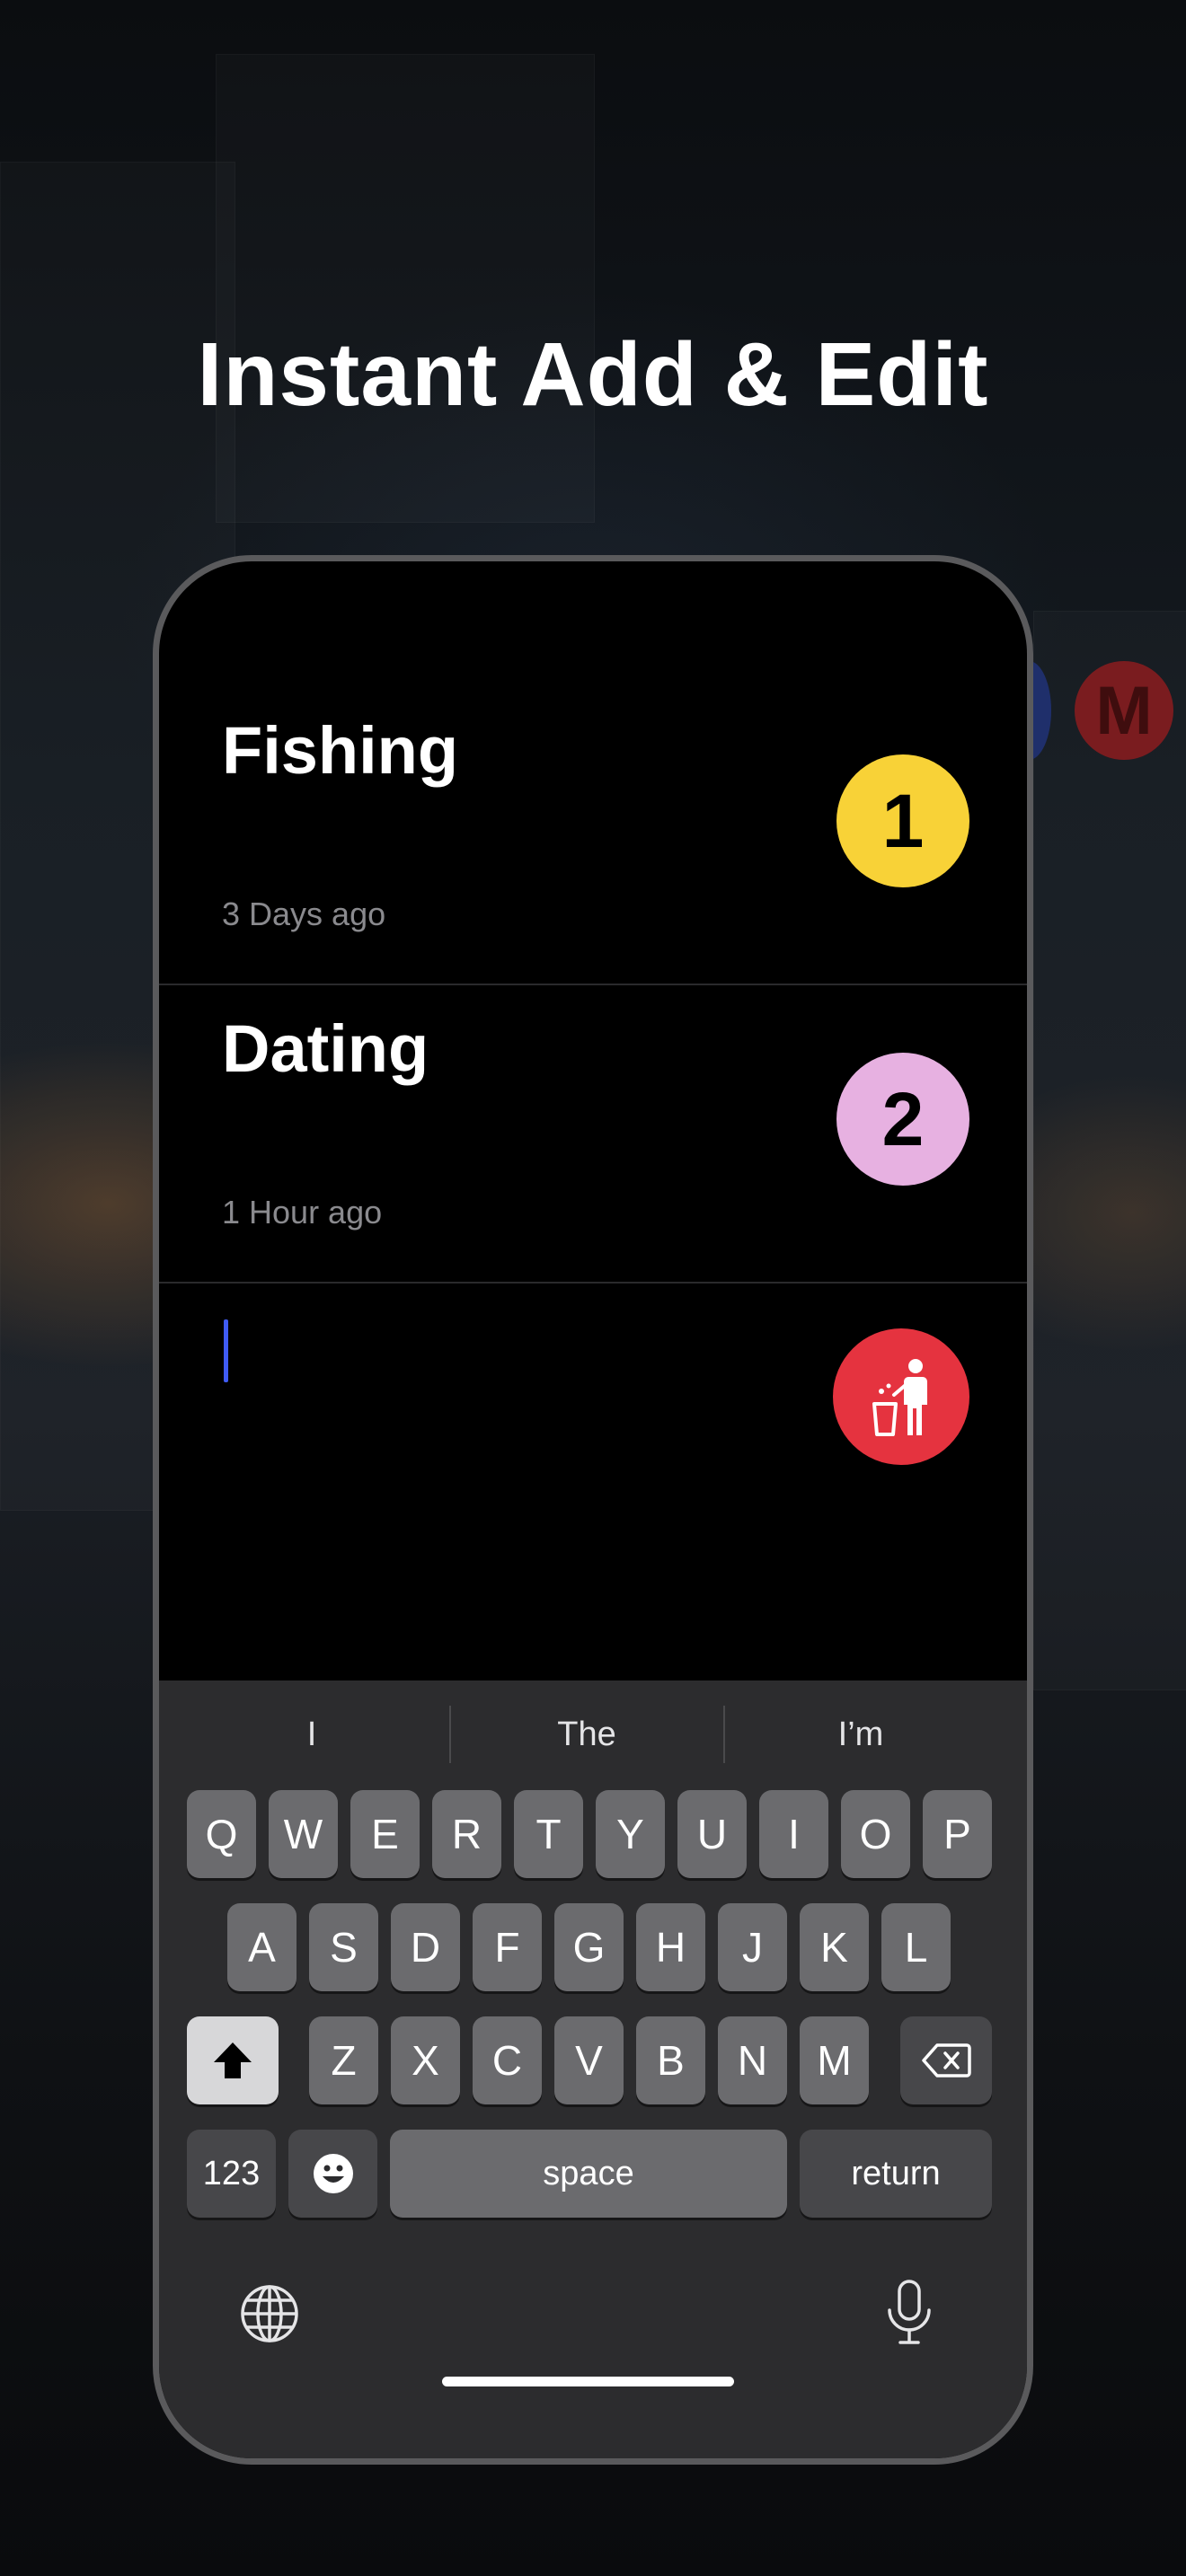 This screenshot has height=2576, width=1186. What do you see at coordinates (875, 1834) in the screenshot?
I see `key-o: O` at bounding box center [875, 1834].